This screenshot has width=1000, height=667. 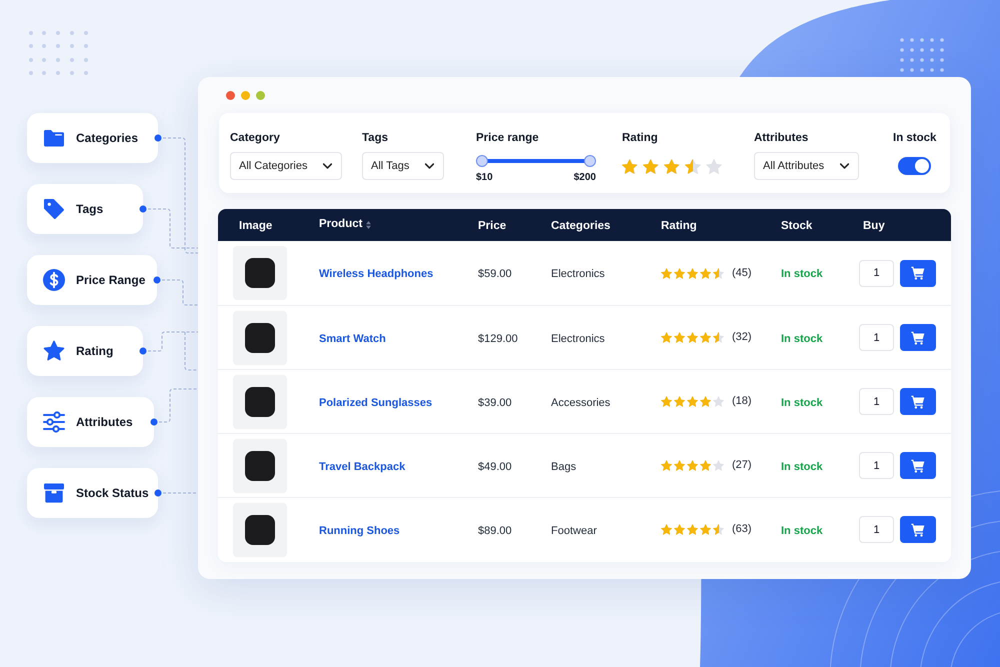 What do you see at coordinates (495, 402) in the screenshot?
I see `price-text: $39.00` at bounding box center [495, 402].